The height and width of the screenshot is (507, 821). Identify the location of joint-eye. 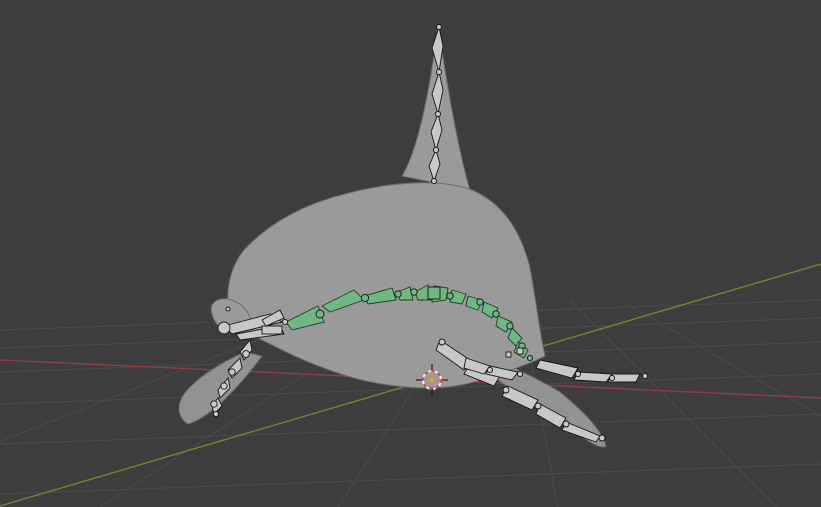
(228, 309).